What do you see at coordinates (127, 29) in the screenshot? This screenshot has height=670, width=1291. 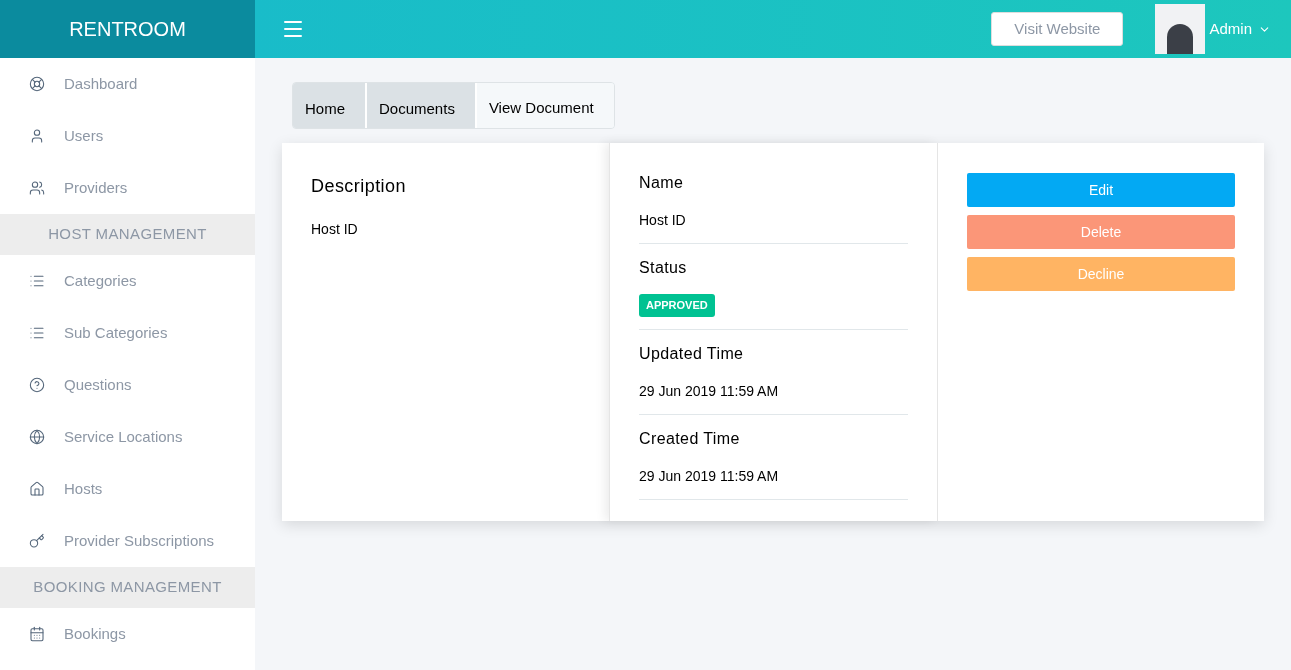 I see `brand-logo-text: RENTROOM` at bounding box center [127, 29].